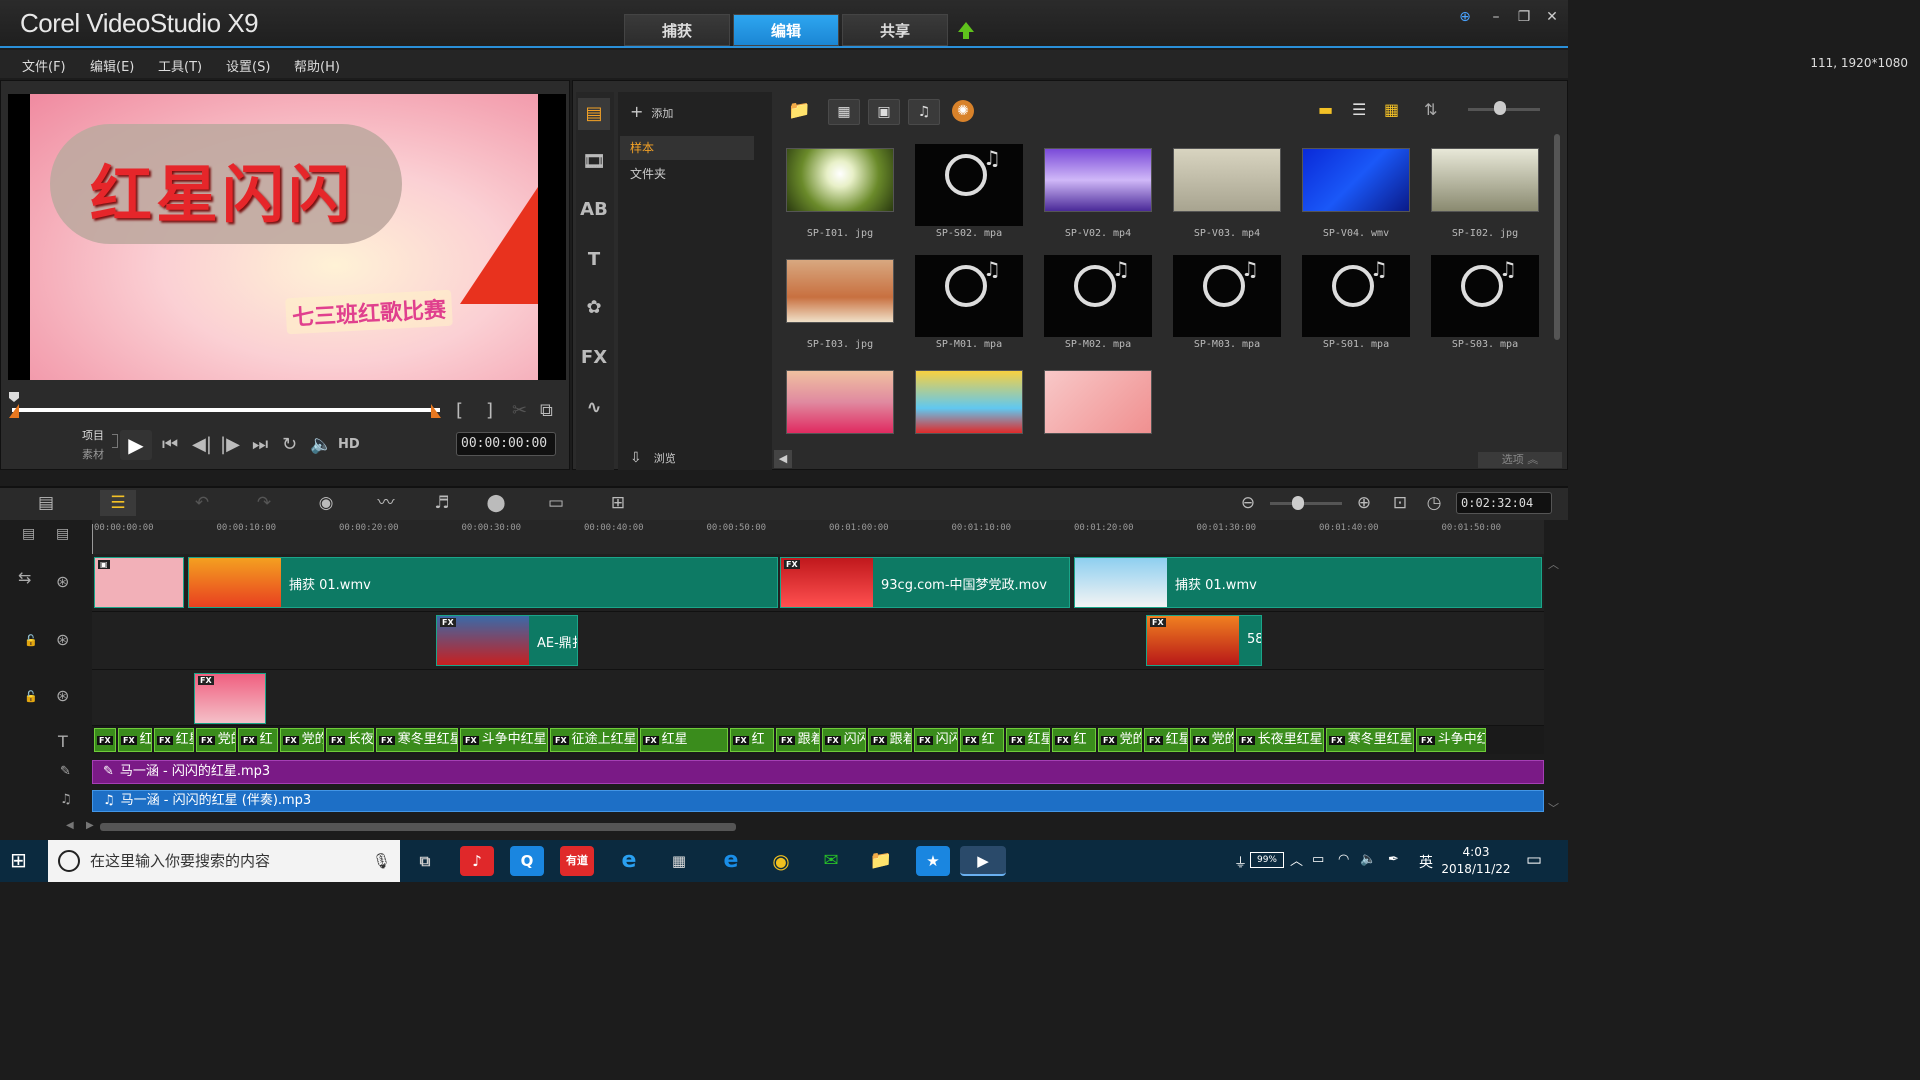 The image size is (1920, 1080). Describe the element at coordinates (963, 111) in the screenshot. I see `get-more-content-icon: ✺` at that location.